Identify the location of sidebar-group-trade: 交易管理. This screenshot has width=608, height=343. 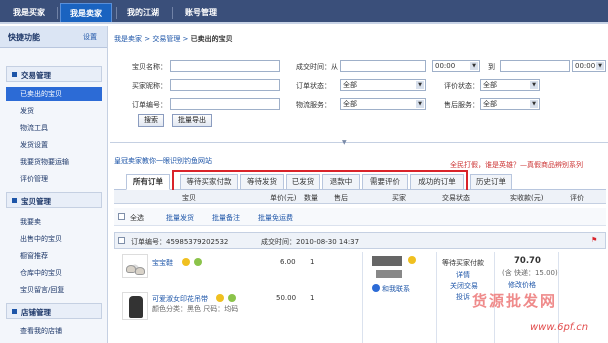
(54, 74).